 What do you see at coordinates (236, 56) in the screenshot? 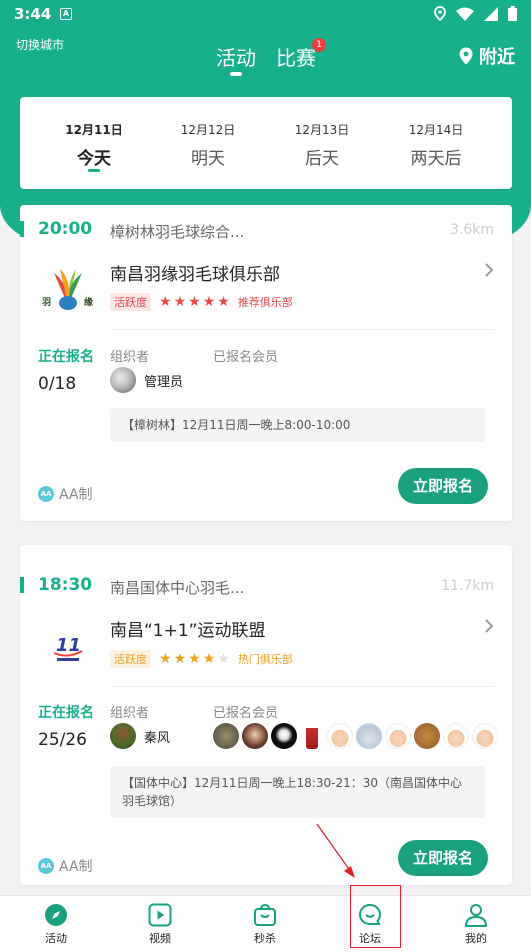
I see `tab-activity: 活动` at bounding box center [236, 56].